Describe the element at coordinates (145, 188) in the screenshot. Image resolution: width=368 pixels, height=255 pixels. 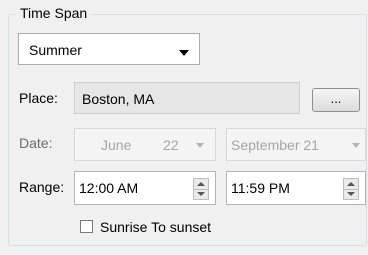
I see `range-start-input: 12:00 AM` at that location.